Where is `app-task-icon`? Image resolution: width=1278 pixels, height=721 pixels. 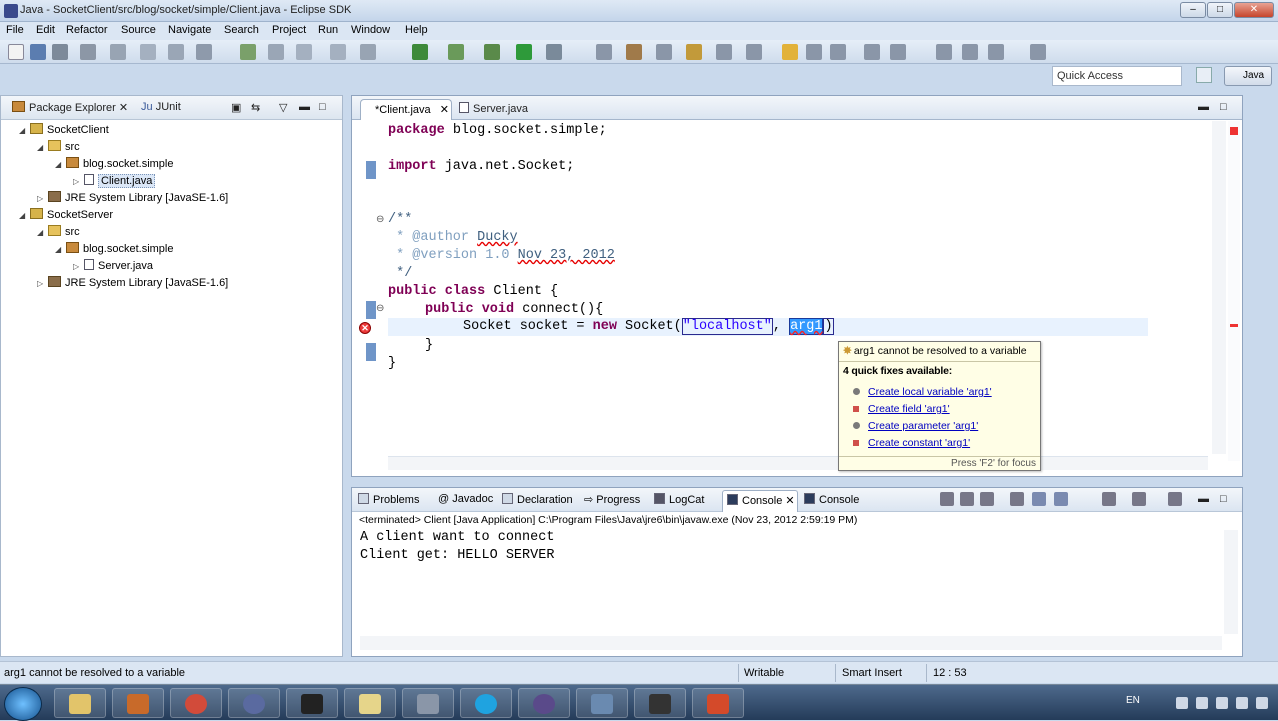 app-task-icon is located at coordinates (660, 703).